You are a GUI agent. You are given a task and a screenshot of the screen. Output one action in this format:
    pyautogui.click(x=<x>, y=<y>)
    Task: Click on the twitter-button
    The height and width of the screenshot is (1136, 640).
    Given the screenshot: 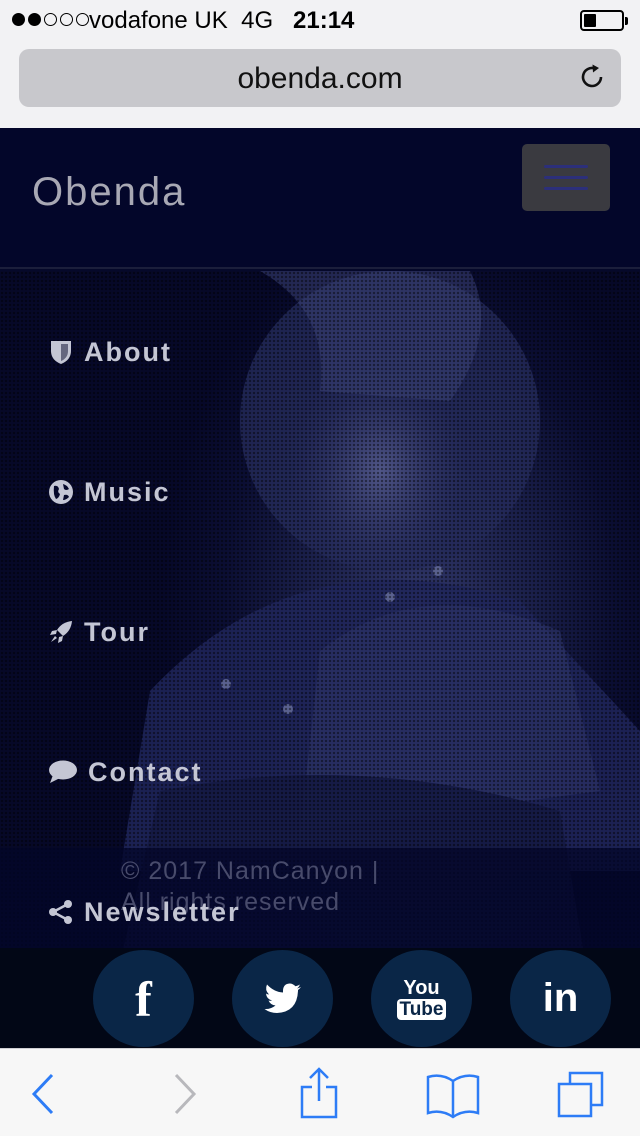 What is the action you would take?
    pyautogui.click(x=282, y=998)
    